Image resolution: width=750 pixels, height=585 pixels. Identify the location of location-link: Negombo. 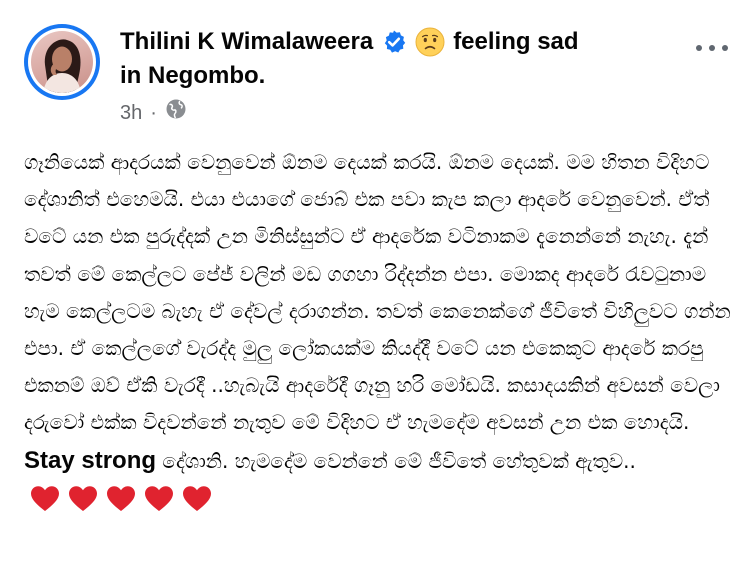
(203, 75).